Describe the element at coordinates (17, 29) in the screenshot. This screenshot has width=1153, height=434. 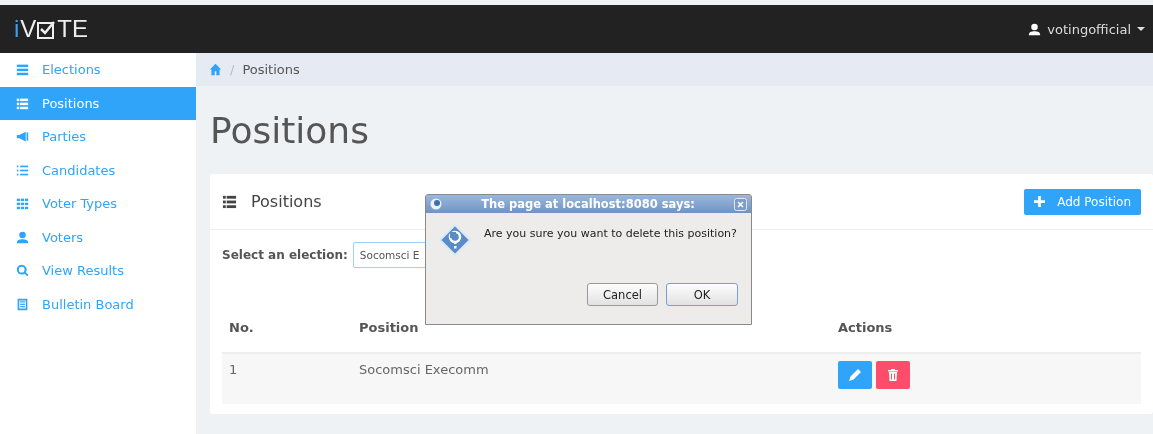
I see `logo-text: i` at that location.